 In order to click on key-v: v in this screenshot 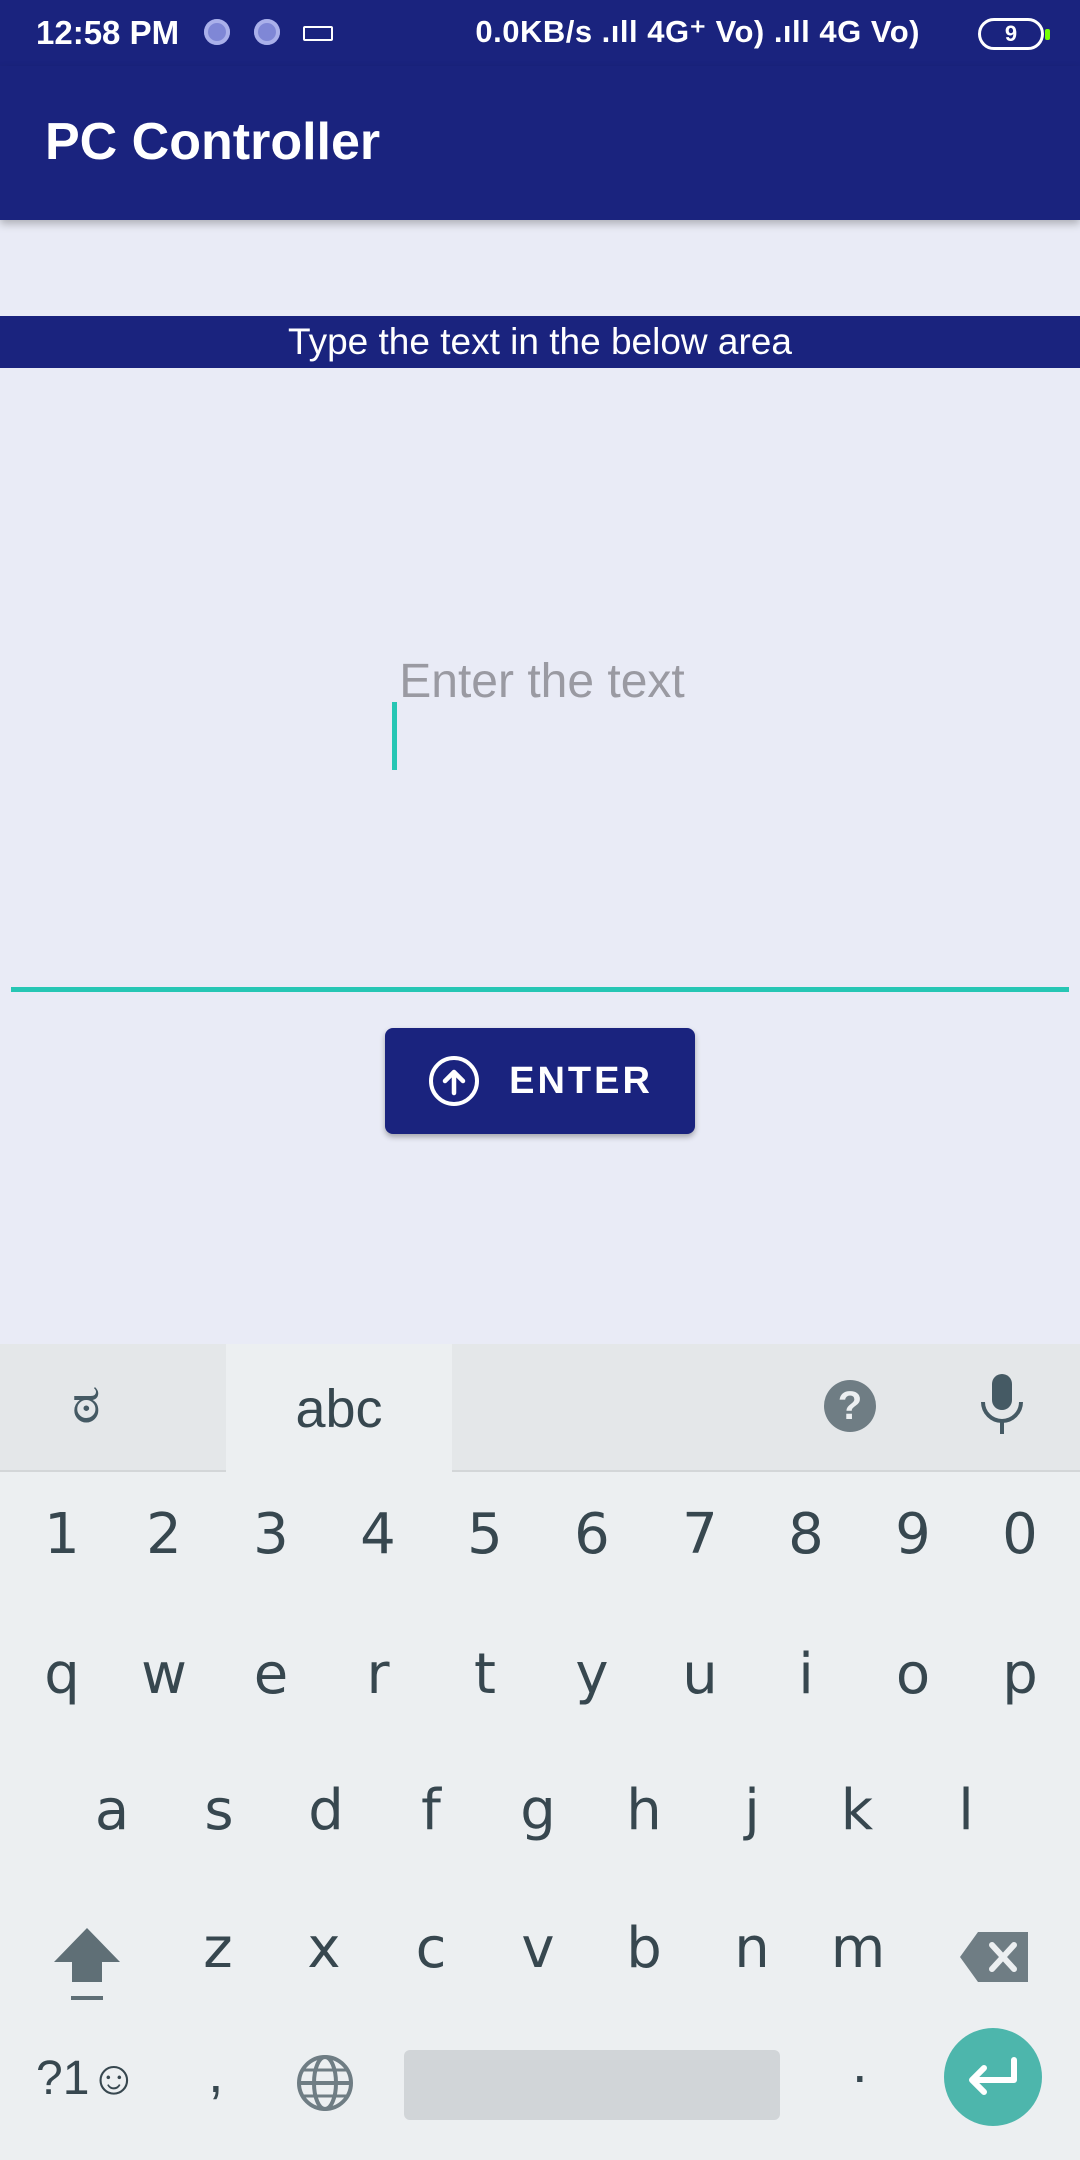, I will do `click(538, 1949)`.